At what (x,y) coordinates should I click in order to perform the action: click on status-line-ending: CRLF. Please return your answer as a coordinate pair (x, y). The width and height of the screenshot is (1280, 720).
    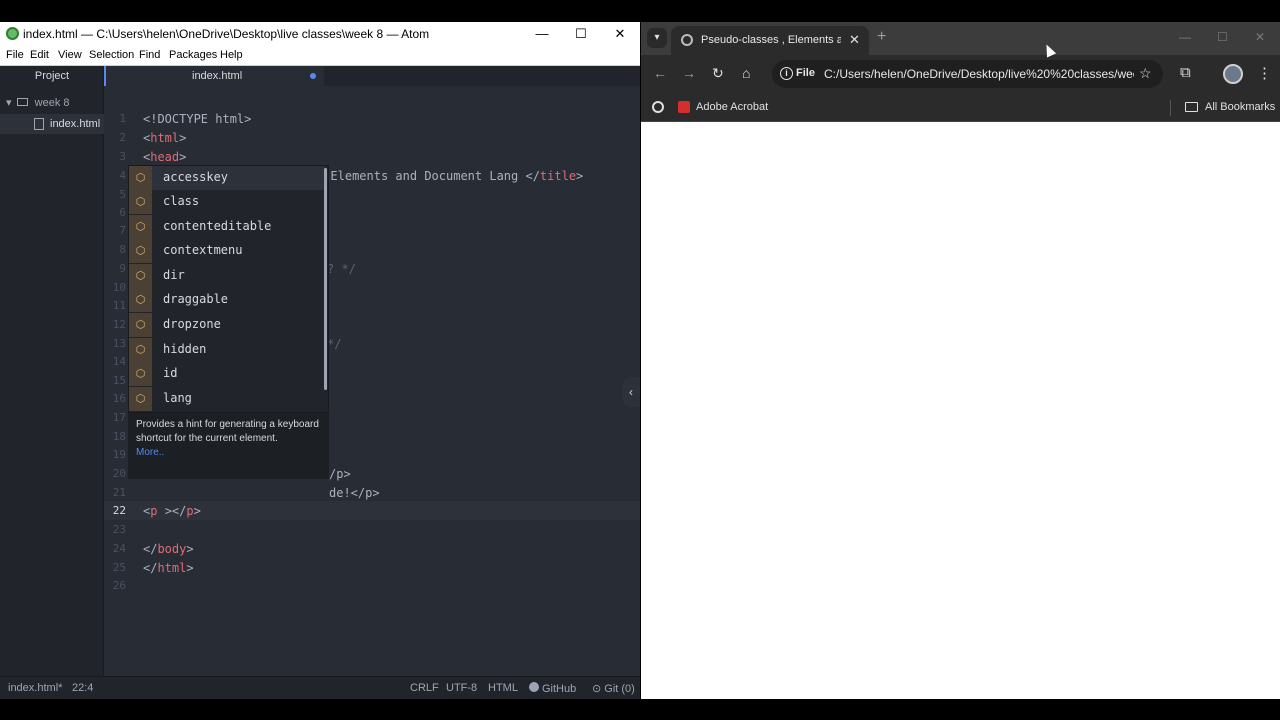
    Looking at the image, I should click on (424, 688).